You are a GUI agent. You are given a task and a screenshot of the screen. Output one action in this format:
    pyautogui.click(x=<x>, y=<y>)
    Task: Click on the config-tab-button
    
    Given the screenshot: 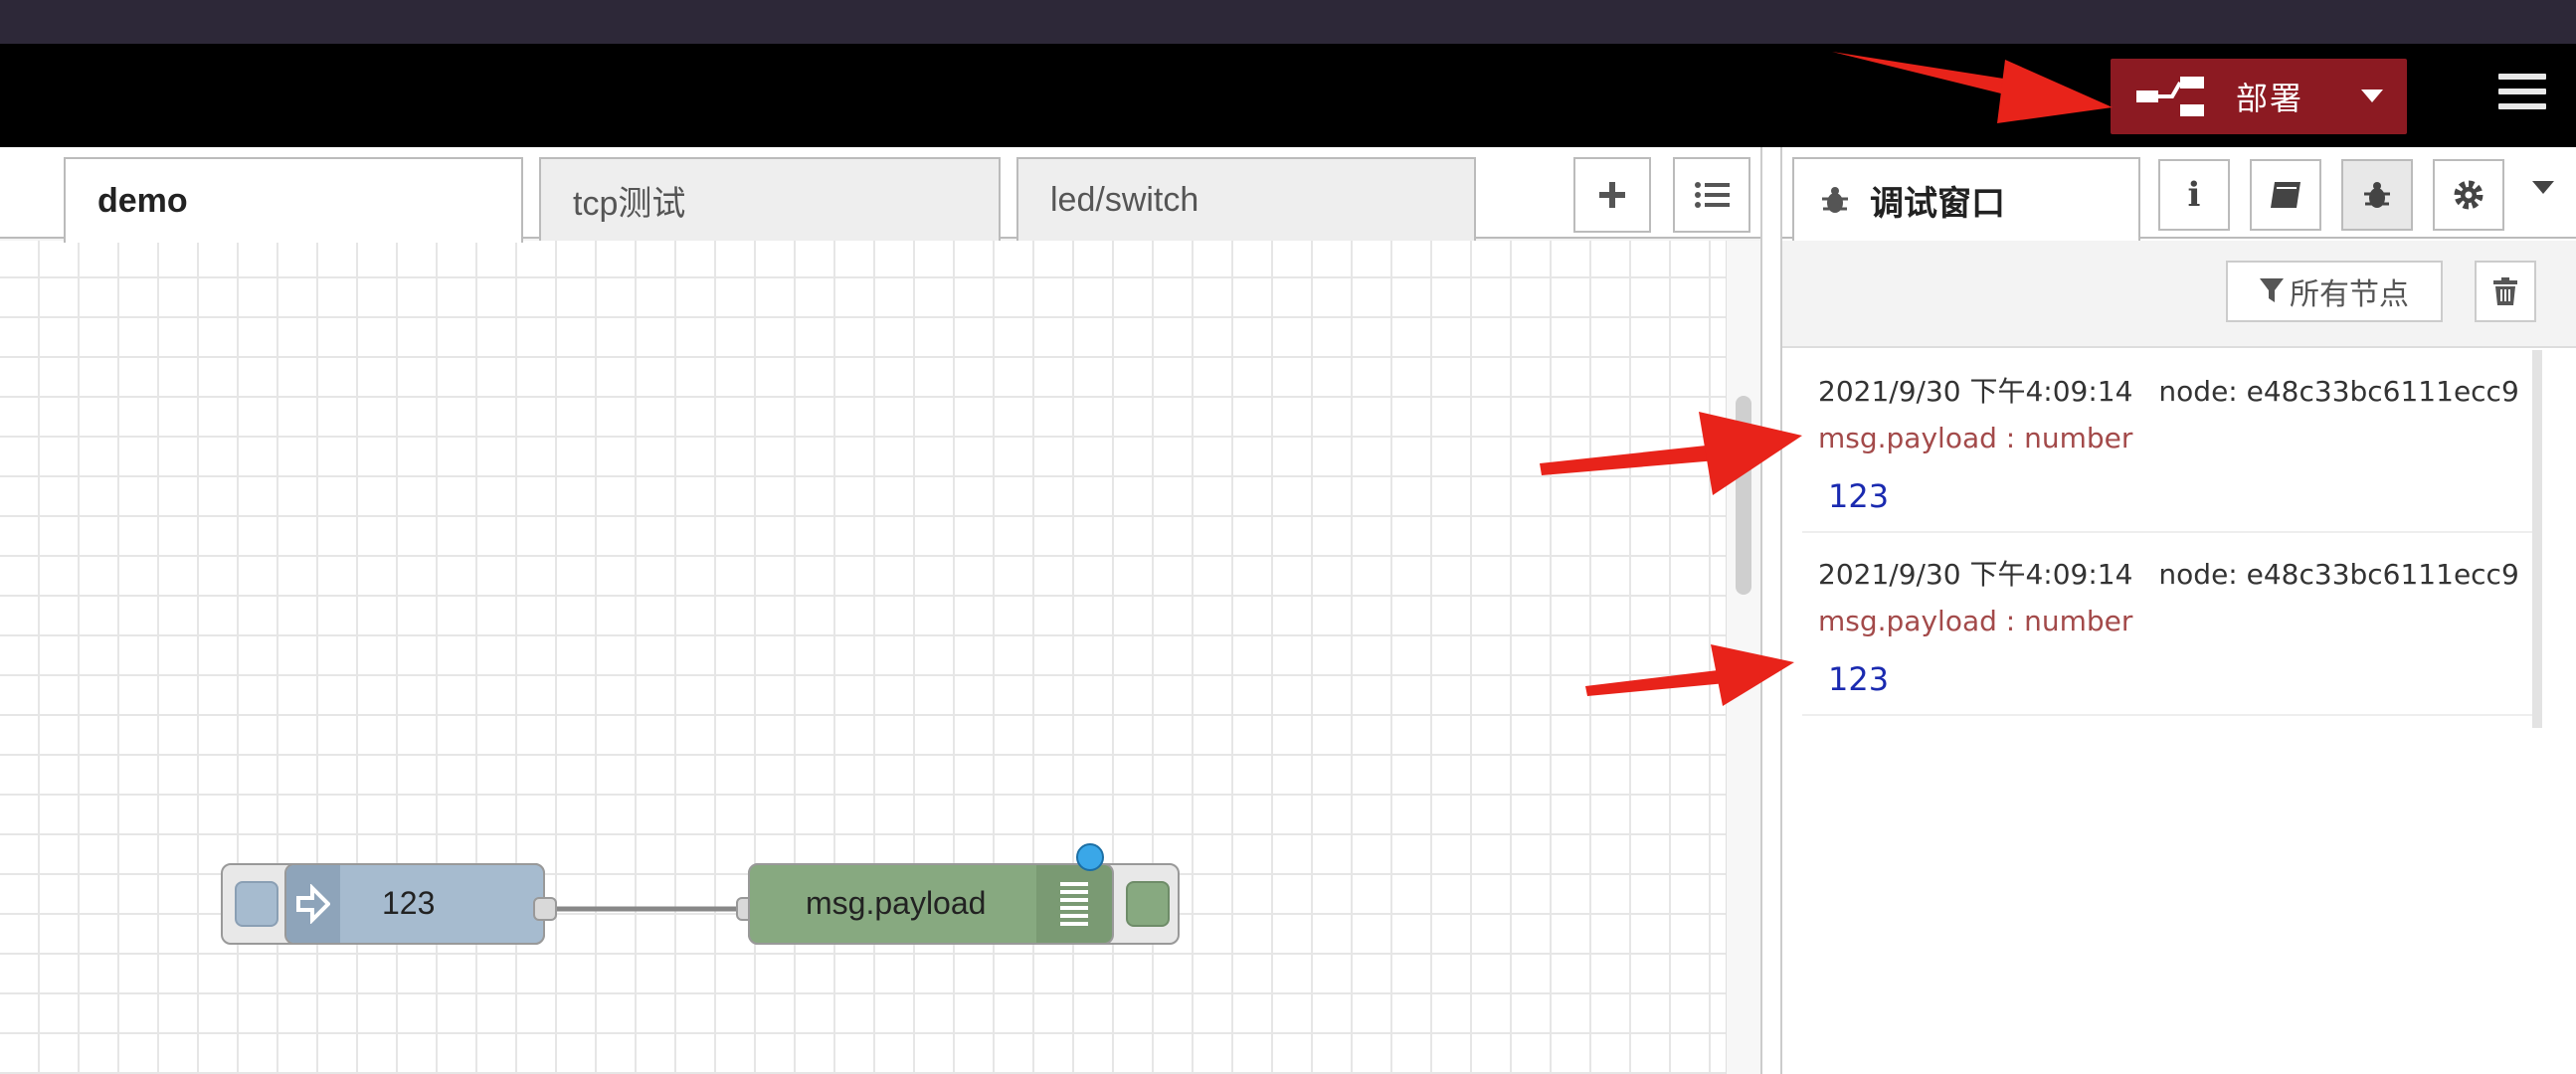 What is the action you would take?
    pyautogui.click(x=2468, y=195)
    